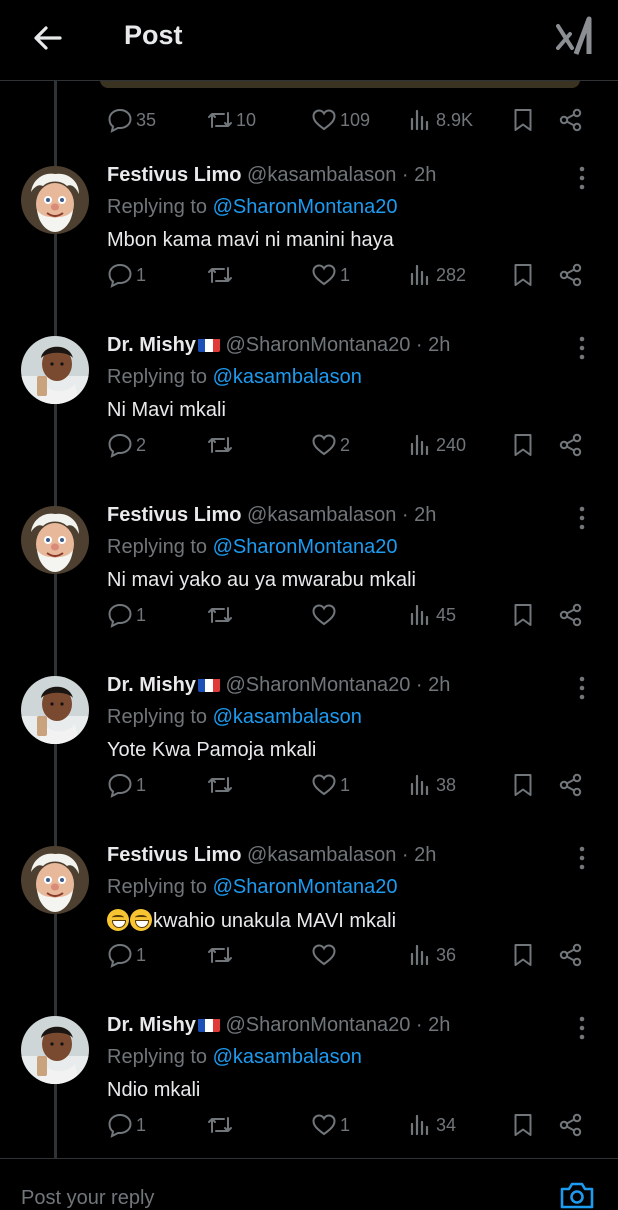  What do you see at coordinates (131, 120) in the screenshot?
I see `reply-button: 35` at bounding box center [131, 120].